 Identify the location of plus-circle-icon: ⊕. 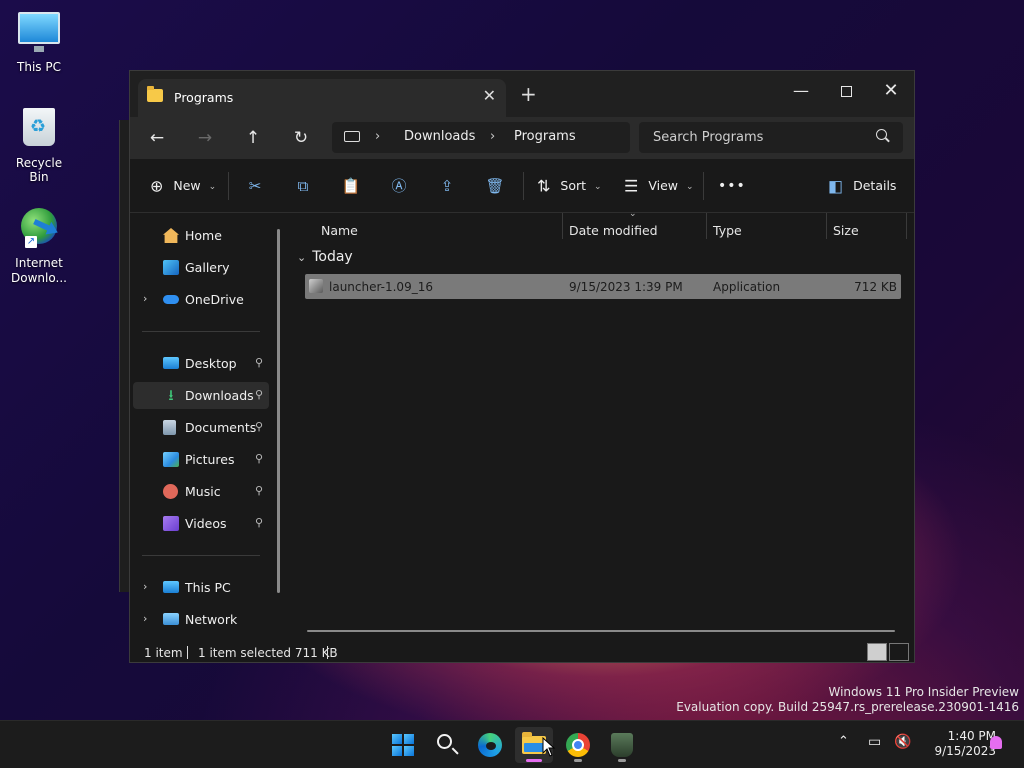
(157, 186).